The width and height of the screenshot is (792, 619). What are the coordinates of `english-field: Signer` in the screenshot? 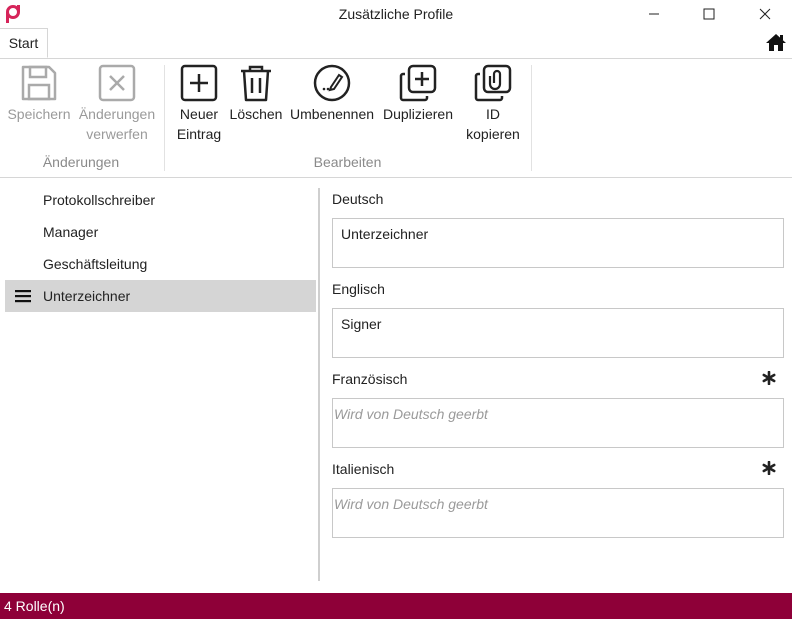 It's located at (558, 333).